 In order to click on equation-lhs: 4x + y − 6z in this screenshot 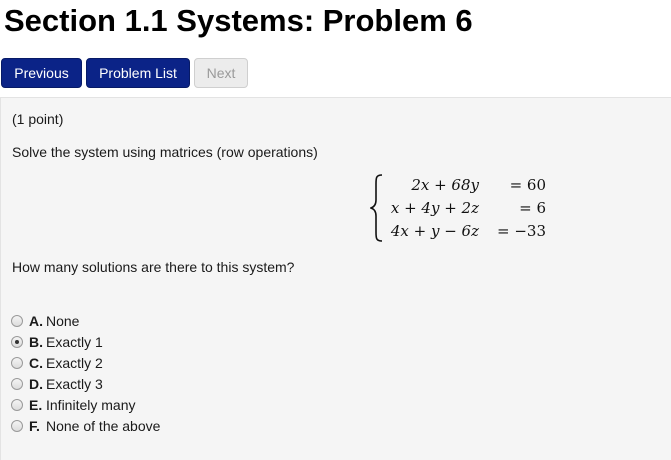, I will do `click(434, 231)`.